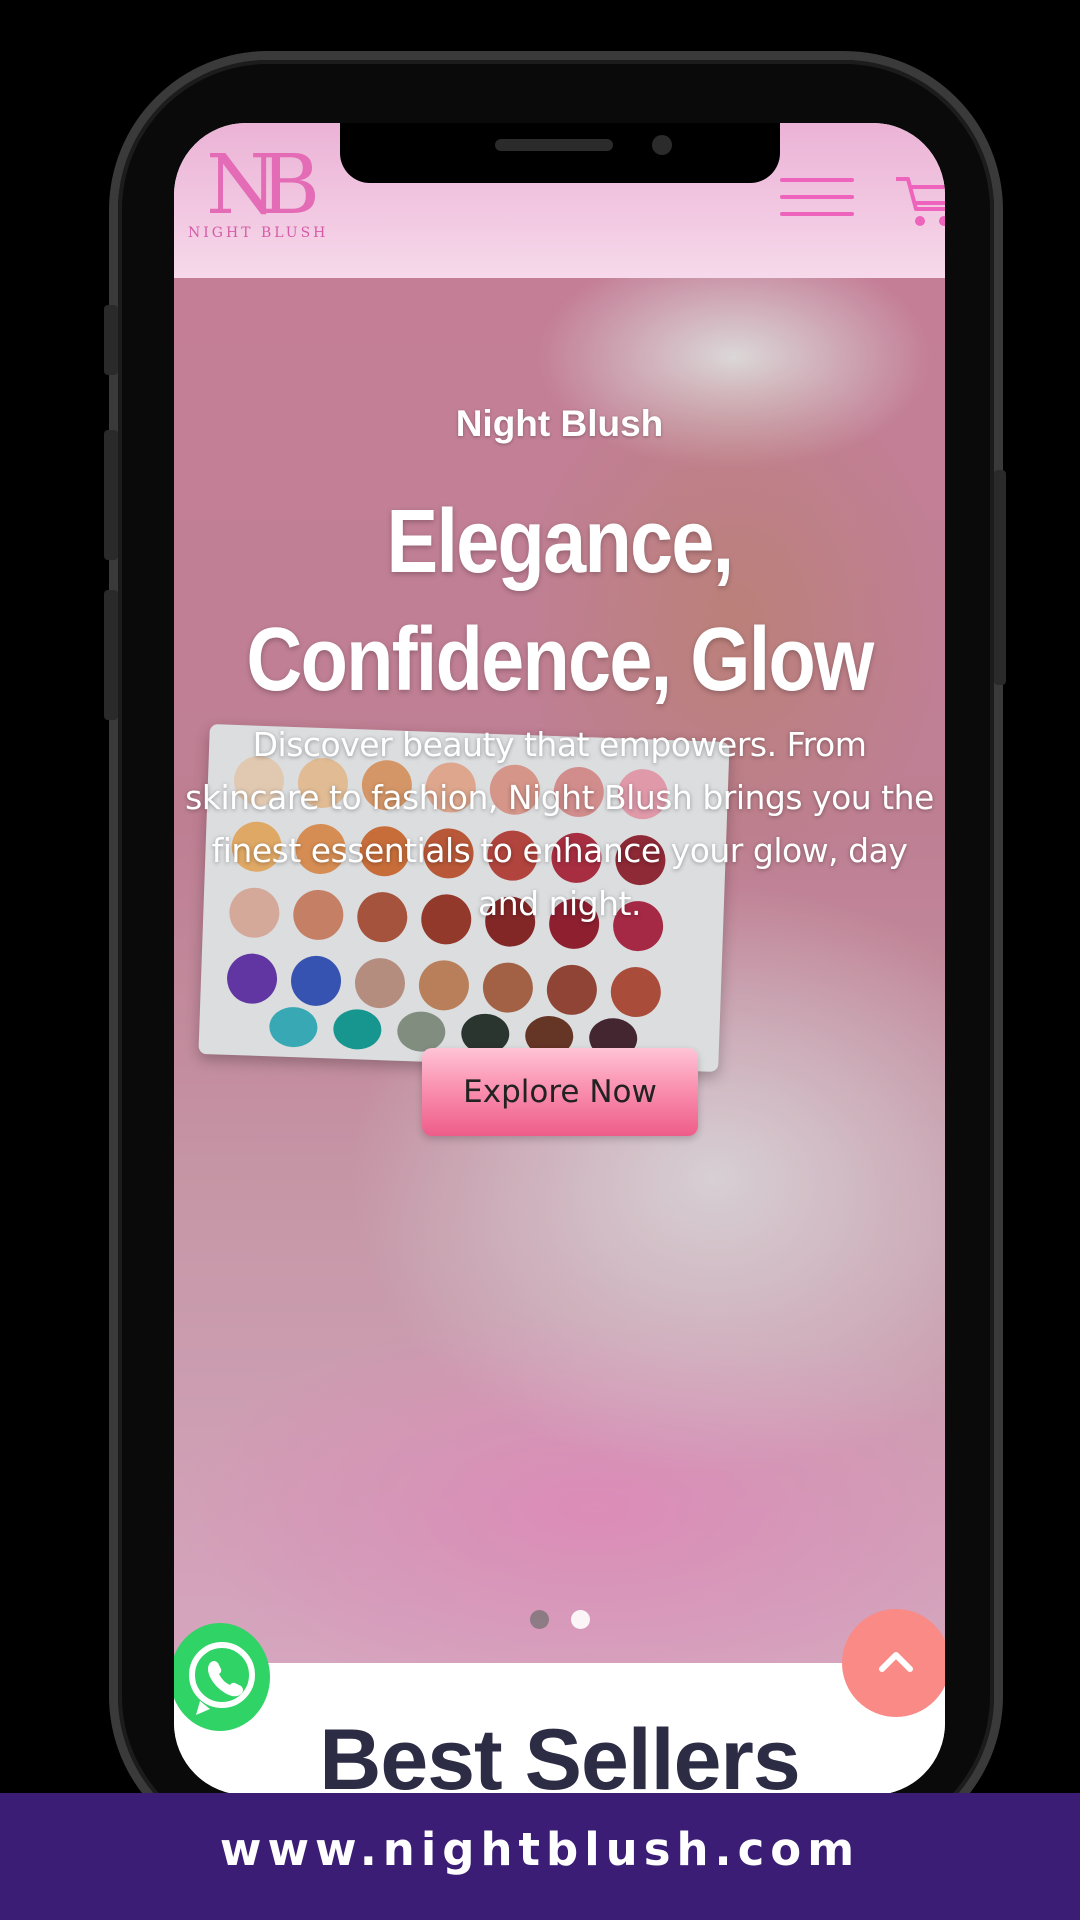  I want to click on phone-notch, so click(560, 153).